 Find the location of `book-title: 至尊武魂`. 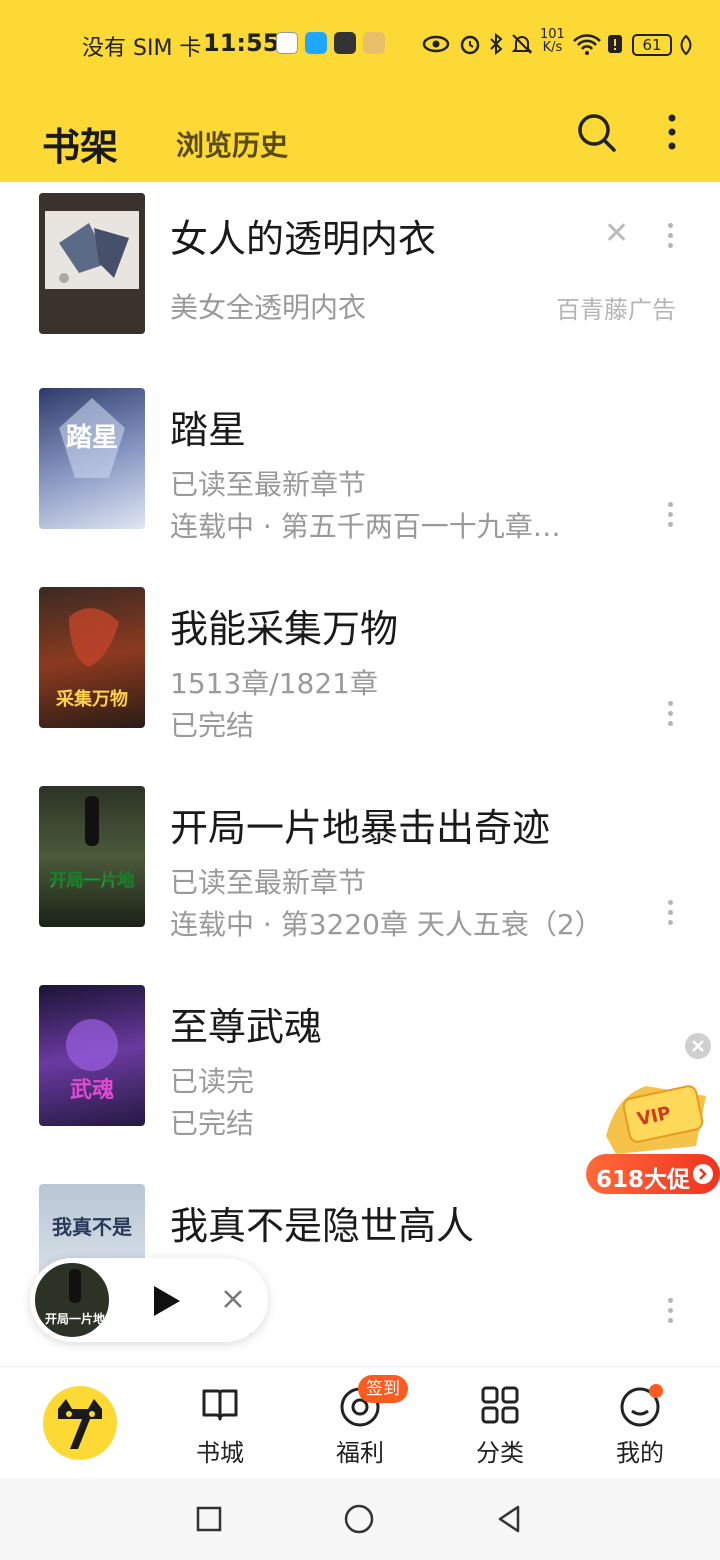

book-title: 至尊武魂 is located at coordinates (246, 1027).